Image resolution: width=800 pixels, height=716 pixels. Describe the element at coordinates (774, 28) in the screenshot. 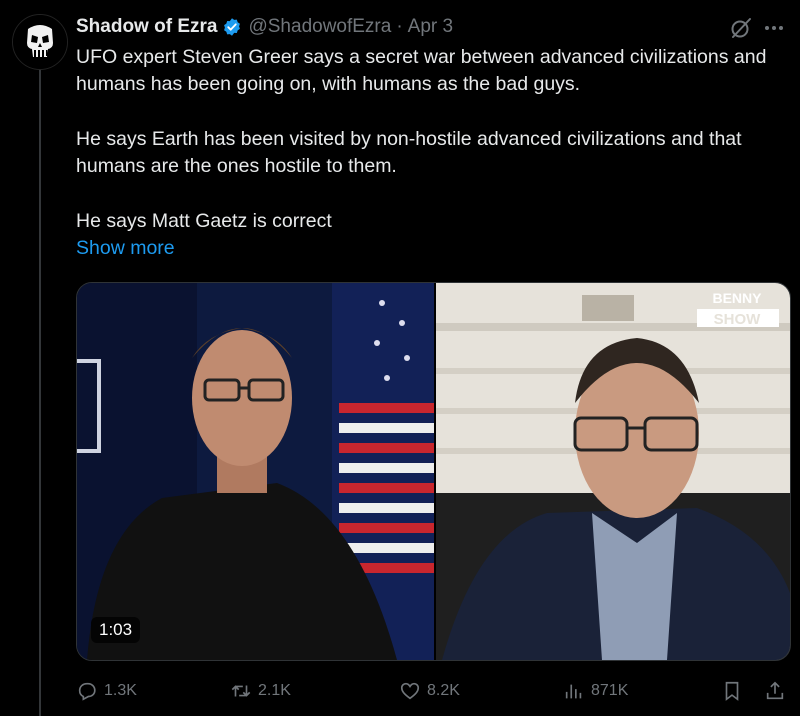

I see `more-icon` at that location.